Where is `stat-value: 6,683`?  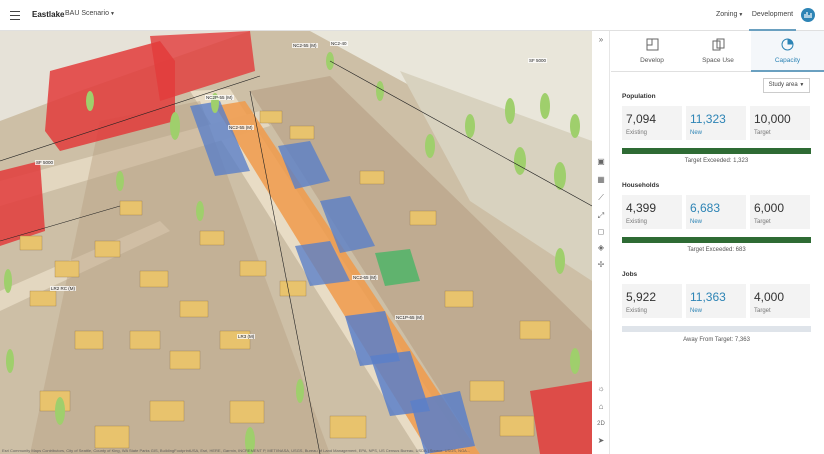 stat-value: 6,683 is located at coordinates (705, 208).